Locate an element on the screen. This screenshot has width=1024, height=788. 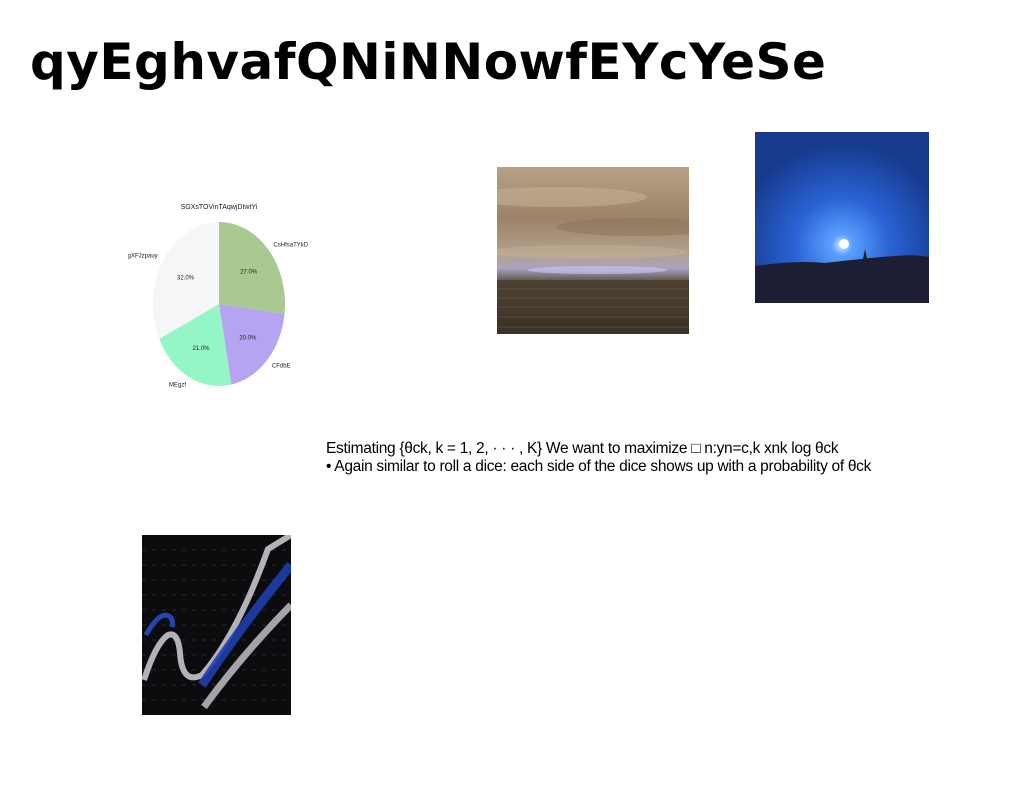
pie-slice-CsHfsaTYkD is located at coordinates (252, 268).